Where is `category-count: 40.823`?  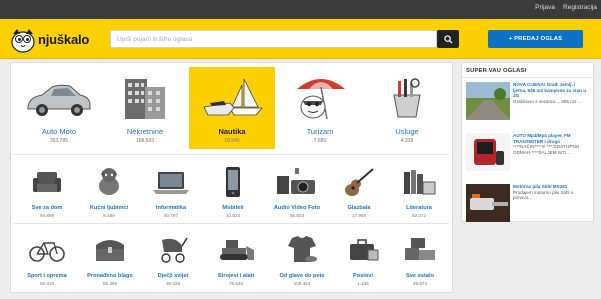
category-count: 40.823 is located at coordinates (233, 215).